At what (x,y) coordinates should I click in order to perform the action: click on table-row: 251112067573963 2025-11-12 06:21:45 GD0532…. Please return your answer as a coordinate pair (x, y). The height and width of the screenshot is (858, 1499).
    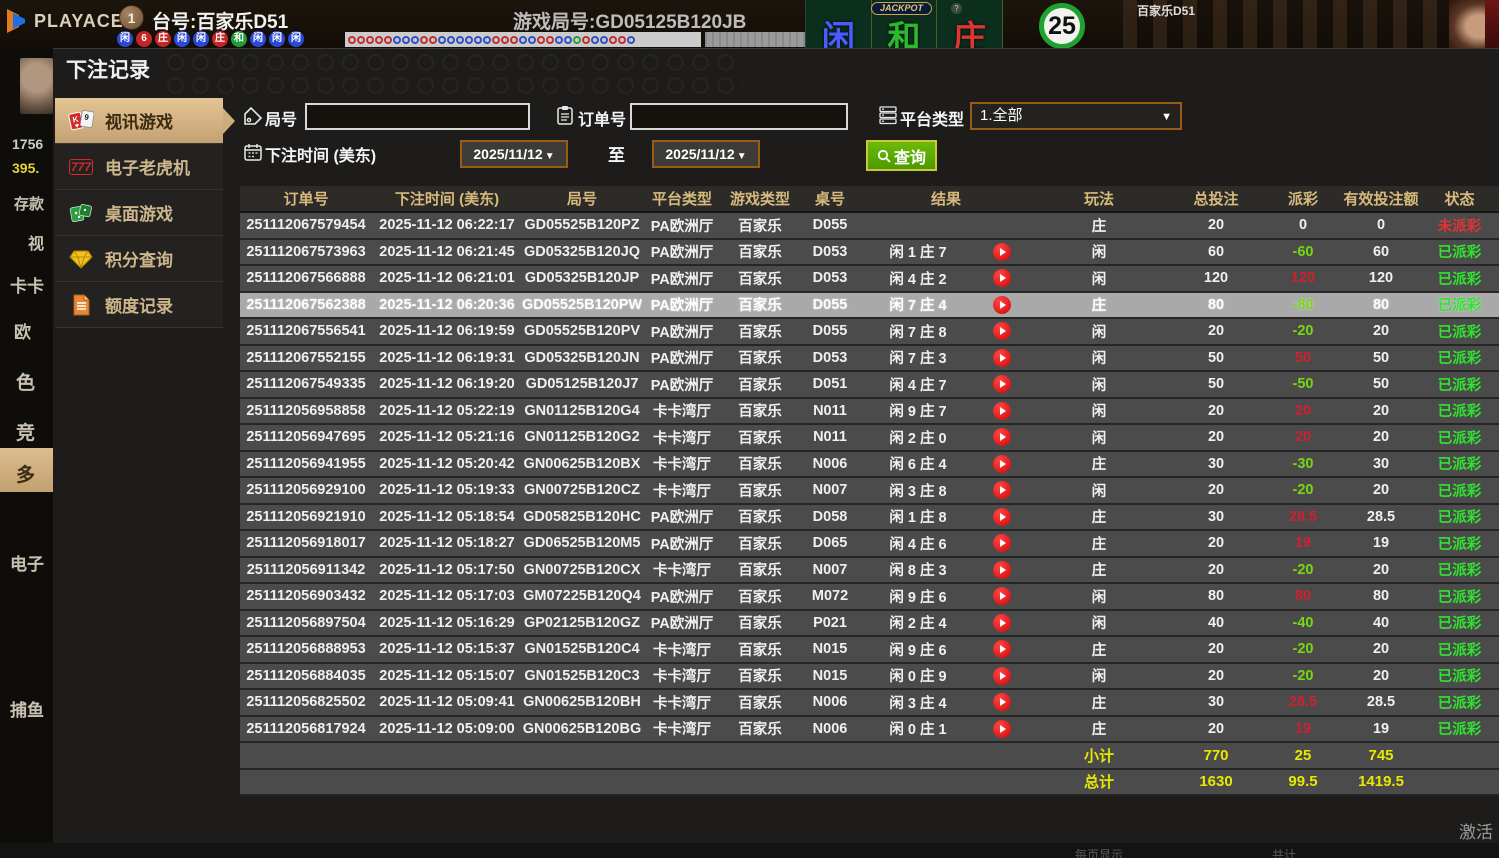
    Looking at the image, I should click on (869, 252).